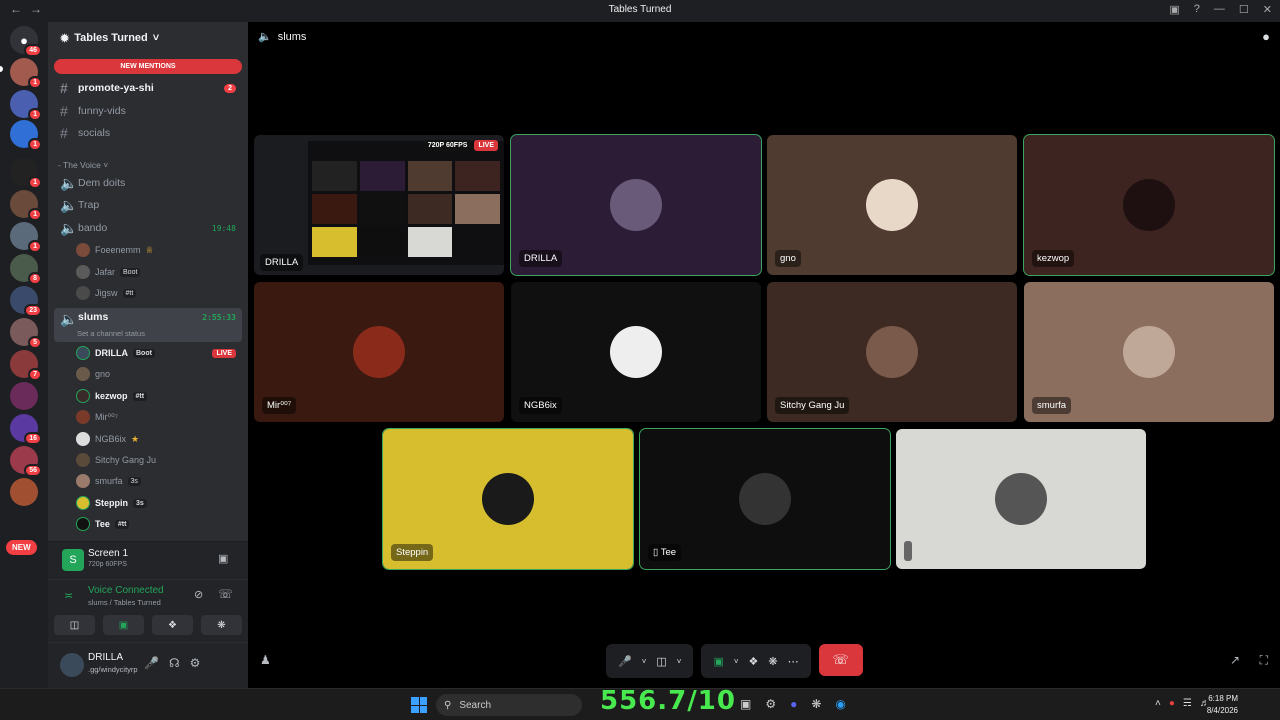 Image resolution: width=1280 pixels, height=720 pixels. What do you see at coordinates (159, 272) in the screenshot?
I see `voice-user: Jafar Boot` at bounding box center [159, 272].